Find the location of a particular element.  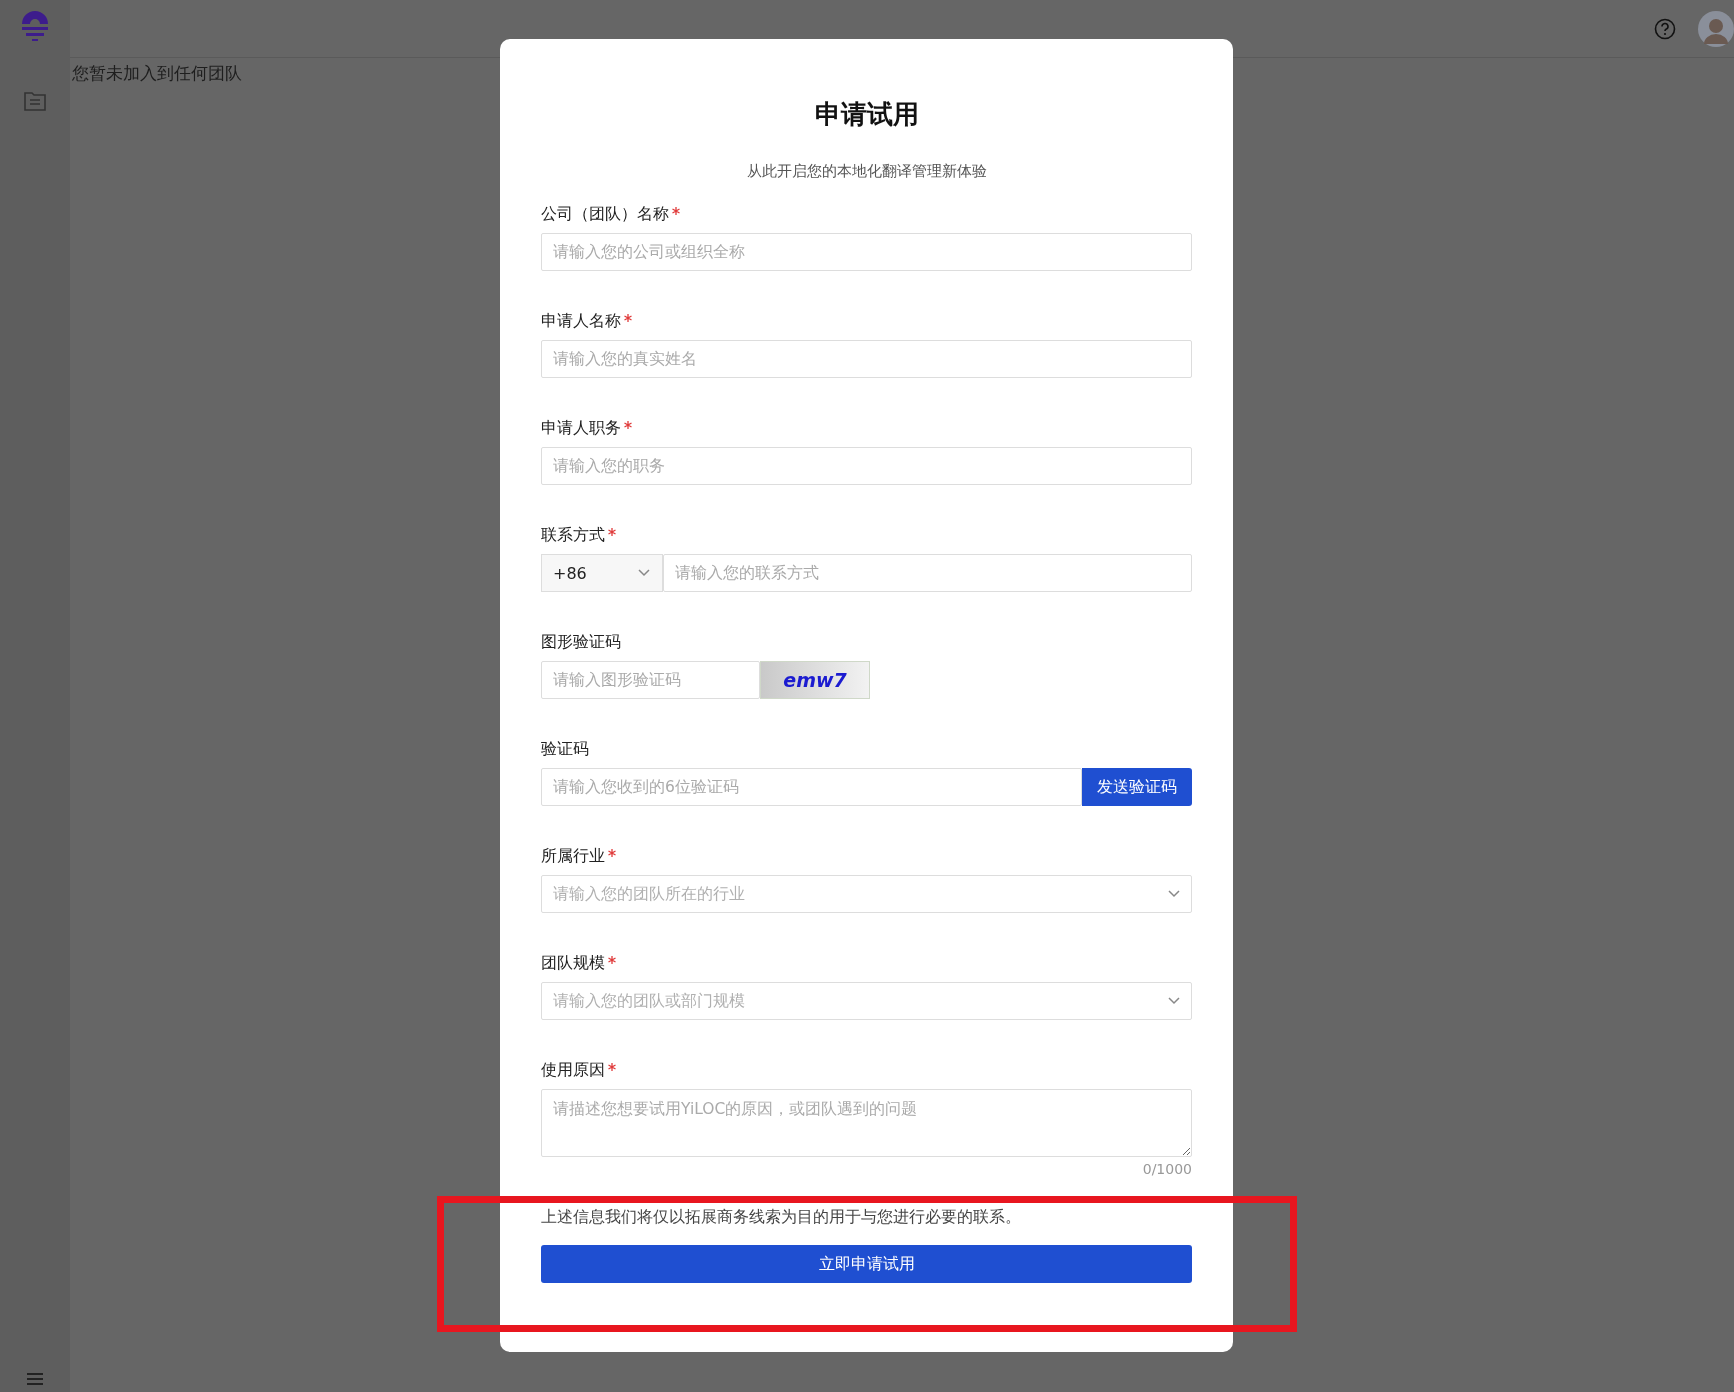

menu-icon is located at coordinates (35, 1379).